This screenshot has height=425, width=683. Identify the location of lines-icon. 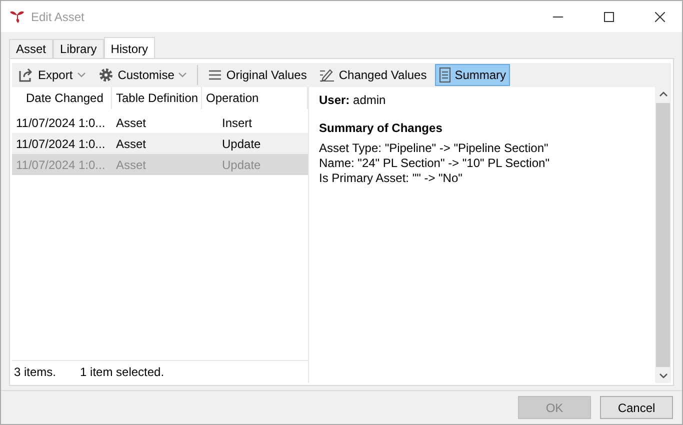
(215, 75).